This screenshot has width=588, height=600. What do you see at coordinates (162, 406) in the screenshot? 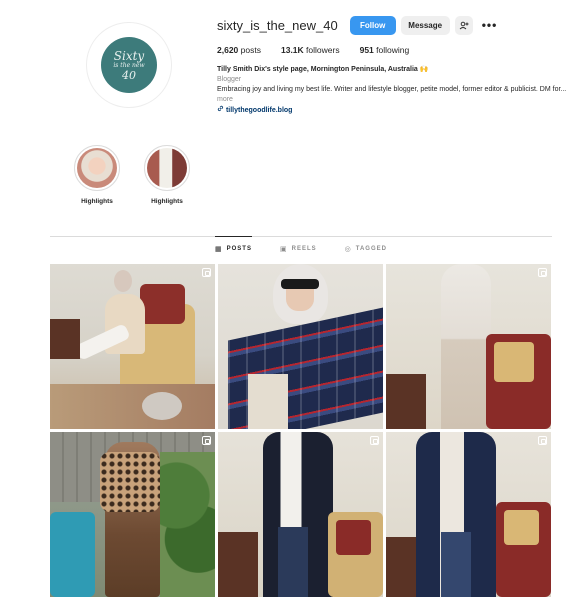
I see `cat` at bounding box center [162, 406].